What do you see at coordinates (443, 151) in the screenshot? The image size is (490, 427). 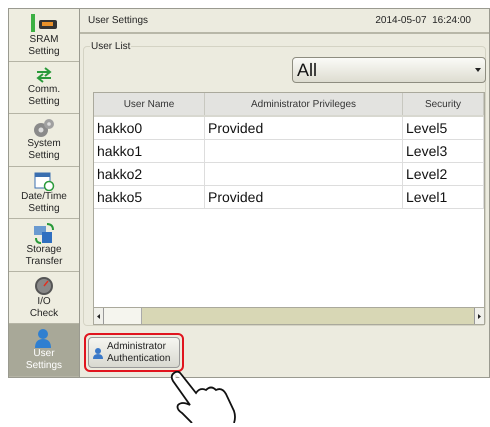 I see `table-cell: Level3` at bounding box center [443, 151].